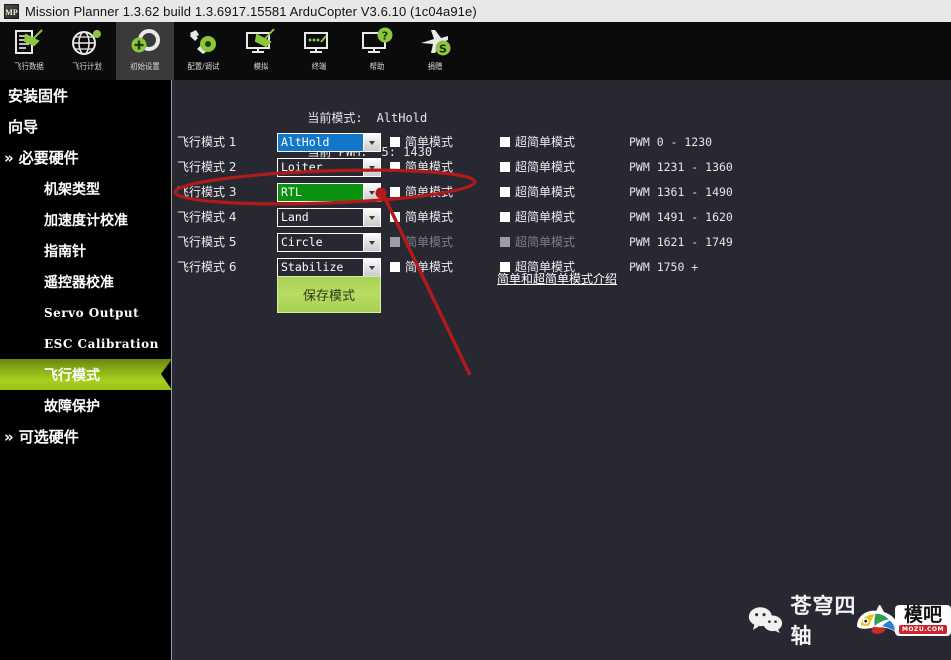 The width and height of the screenshot is (951, 660). What do you see at coordinates (207, 217) in the screenshot?
I see `flight-mode-label: 飞行模式 4` at bounding box center [207, 217].